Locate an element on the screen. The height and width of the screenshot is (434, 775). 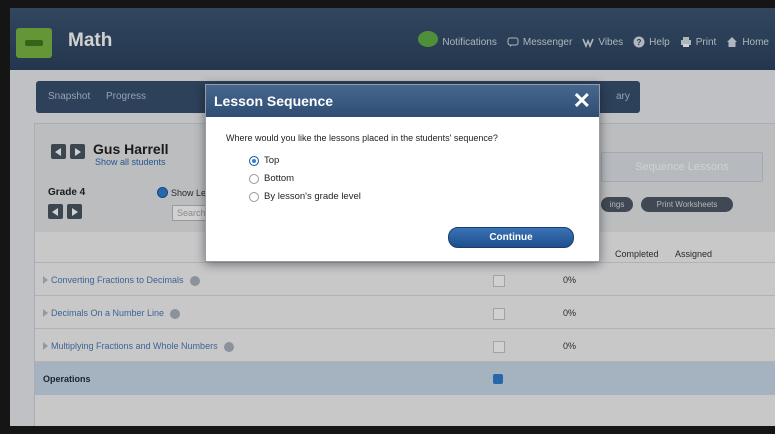
radio-top is located at coordinates (254, 160).